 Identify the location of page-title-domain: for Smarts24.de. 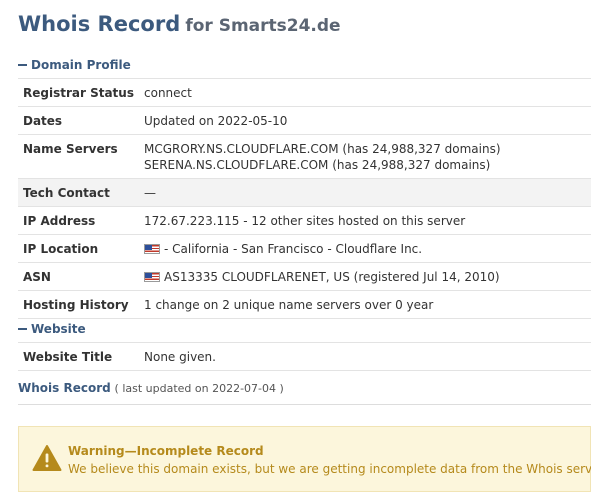
(263, 26).